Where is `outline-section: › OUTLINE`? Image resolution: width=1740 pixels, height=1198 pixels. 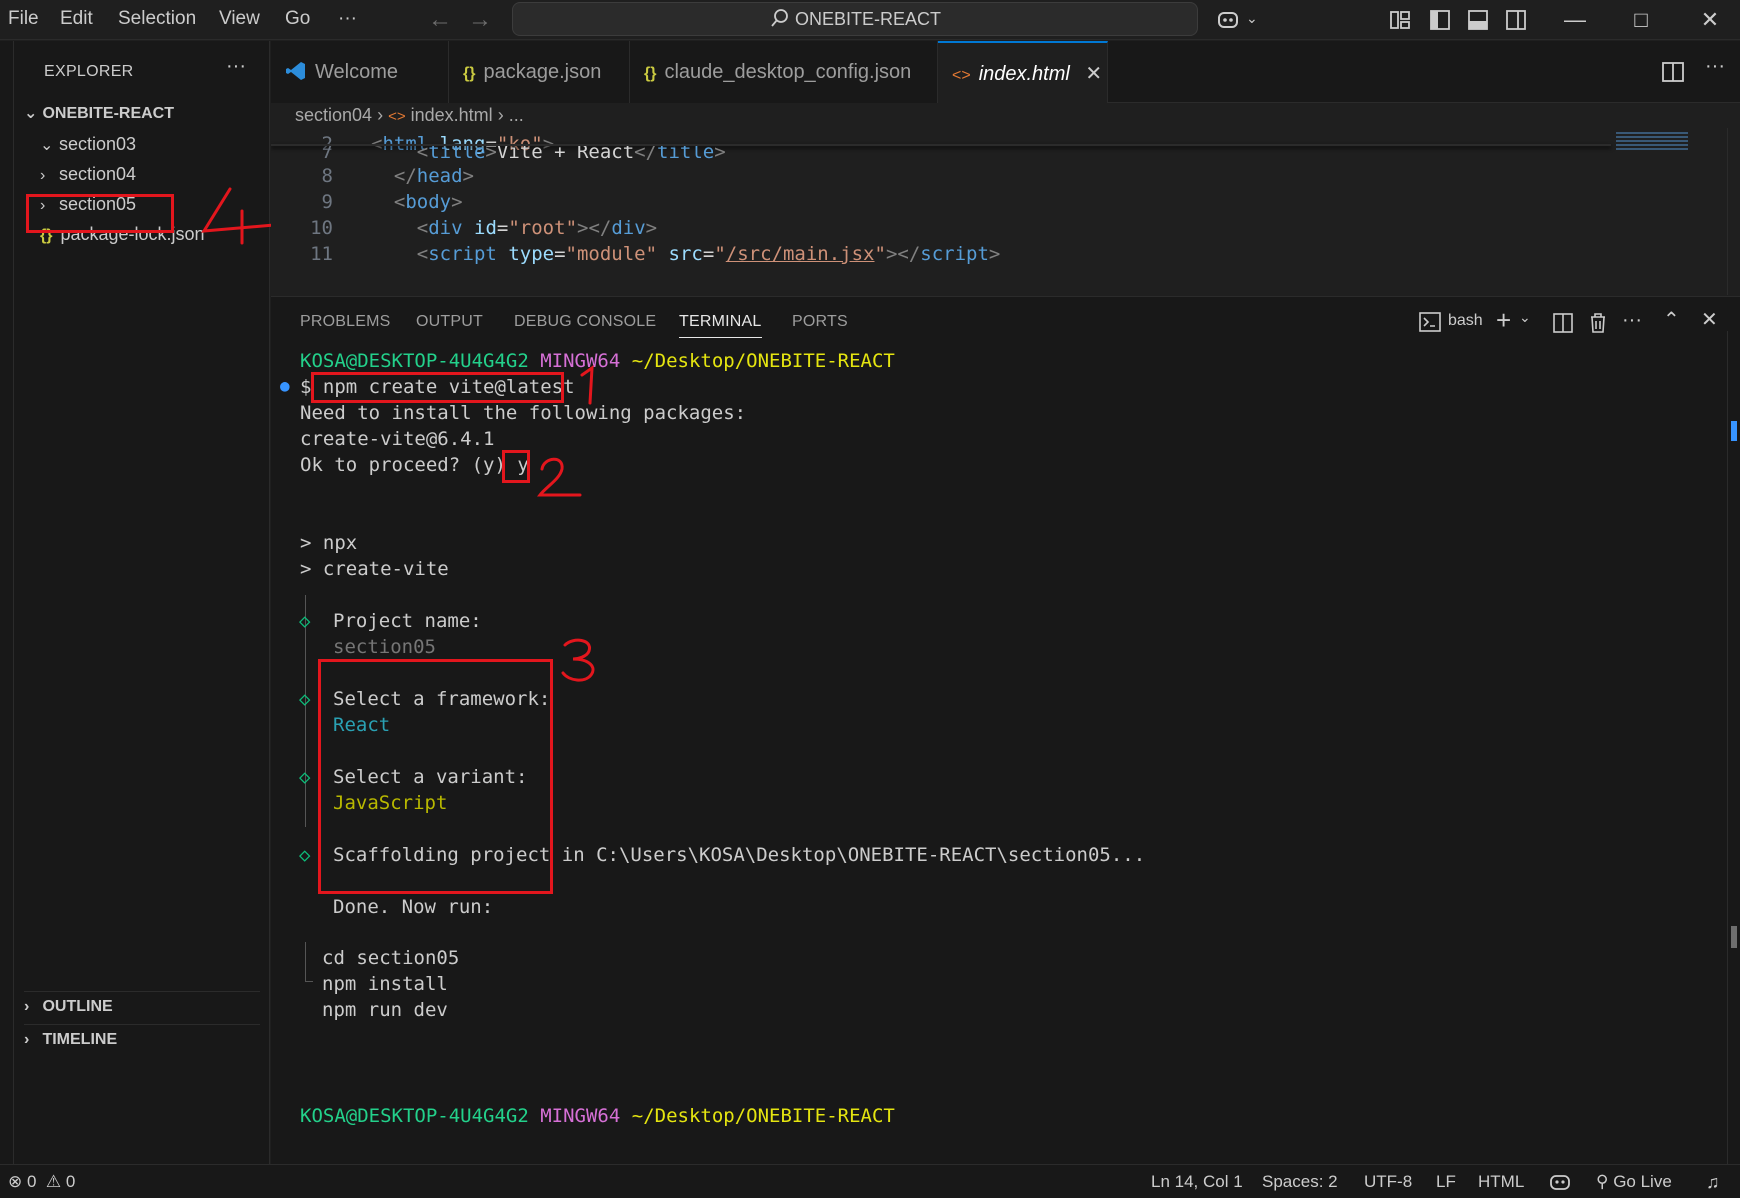
outline-section: › OUTLINE is located at coordinates (142, 1006).